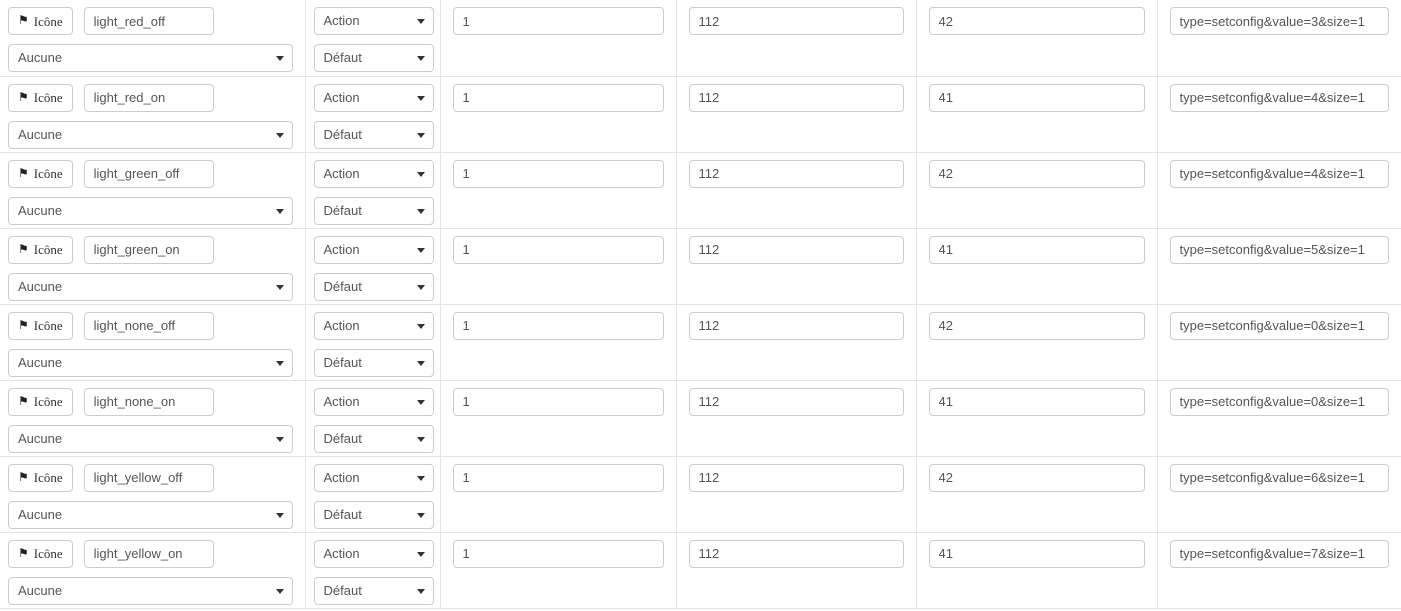  I want to click on action-subtype-label: Défaut, so click(342, 286).